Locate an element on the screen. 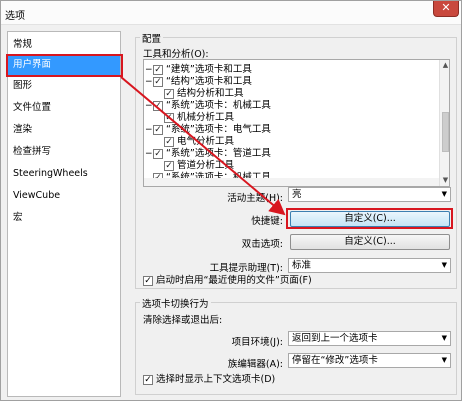  tree-item: − ✓ “系统”选项卡：机械工具 is located at coordinates (291, 106).